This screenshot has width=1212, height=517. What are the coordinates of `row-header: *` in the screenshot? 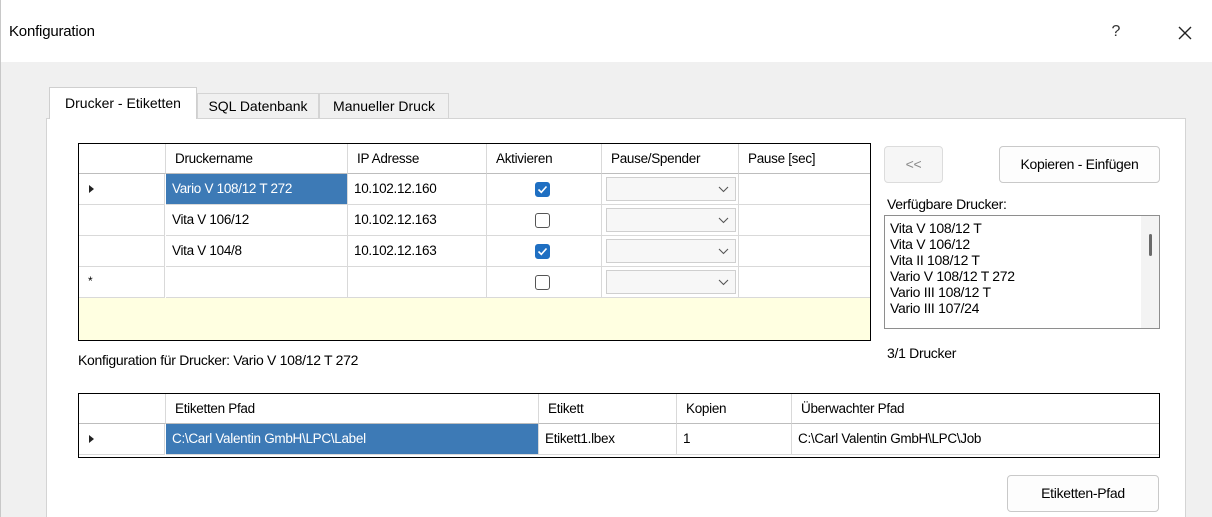 It's located at (122, 282).